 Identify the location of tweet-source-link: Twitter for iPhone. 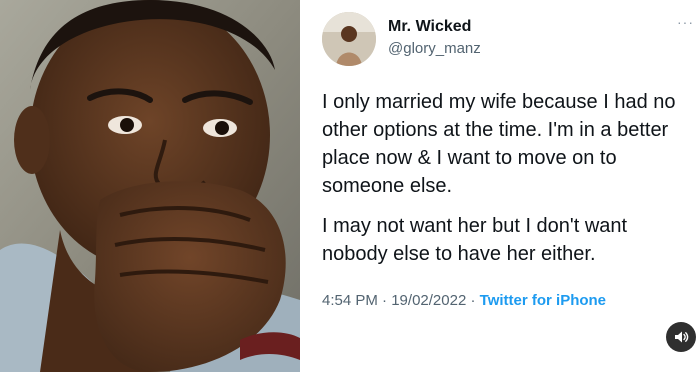
(543, 300).